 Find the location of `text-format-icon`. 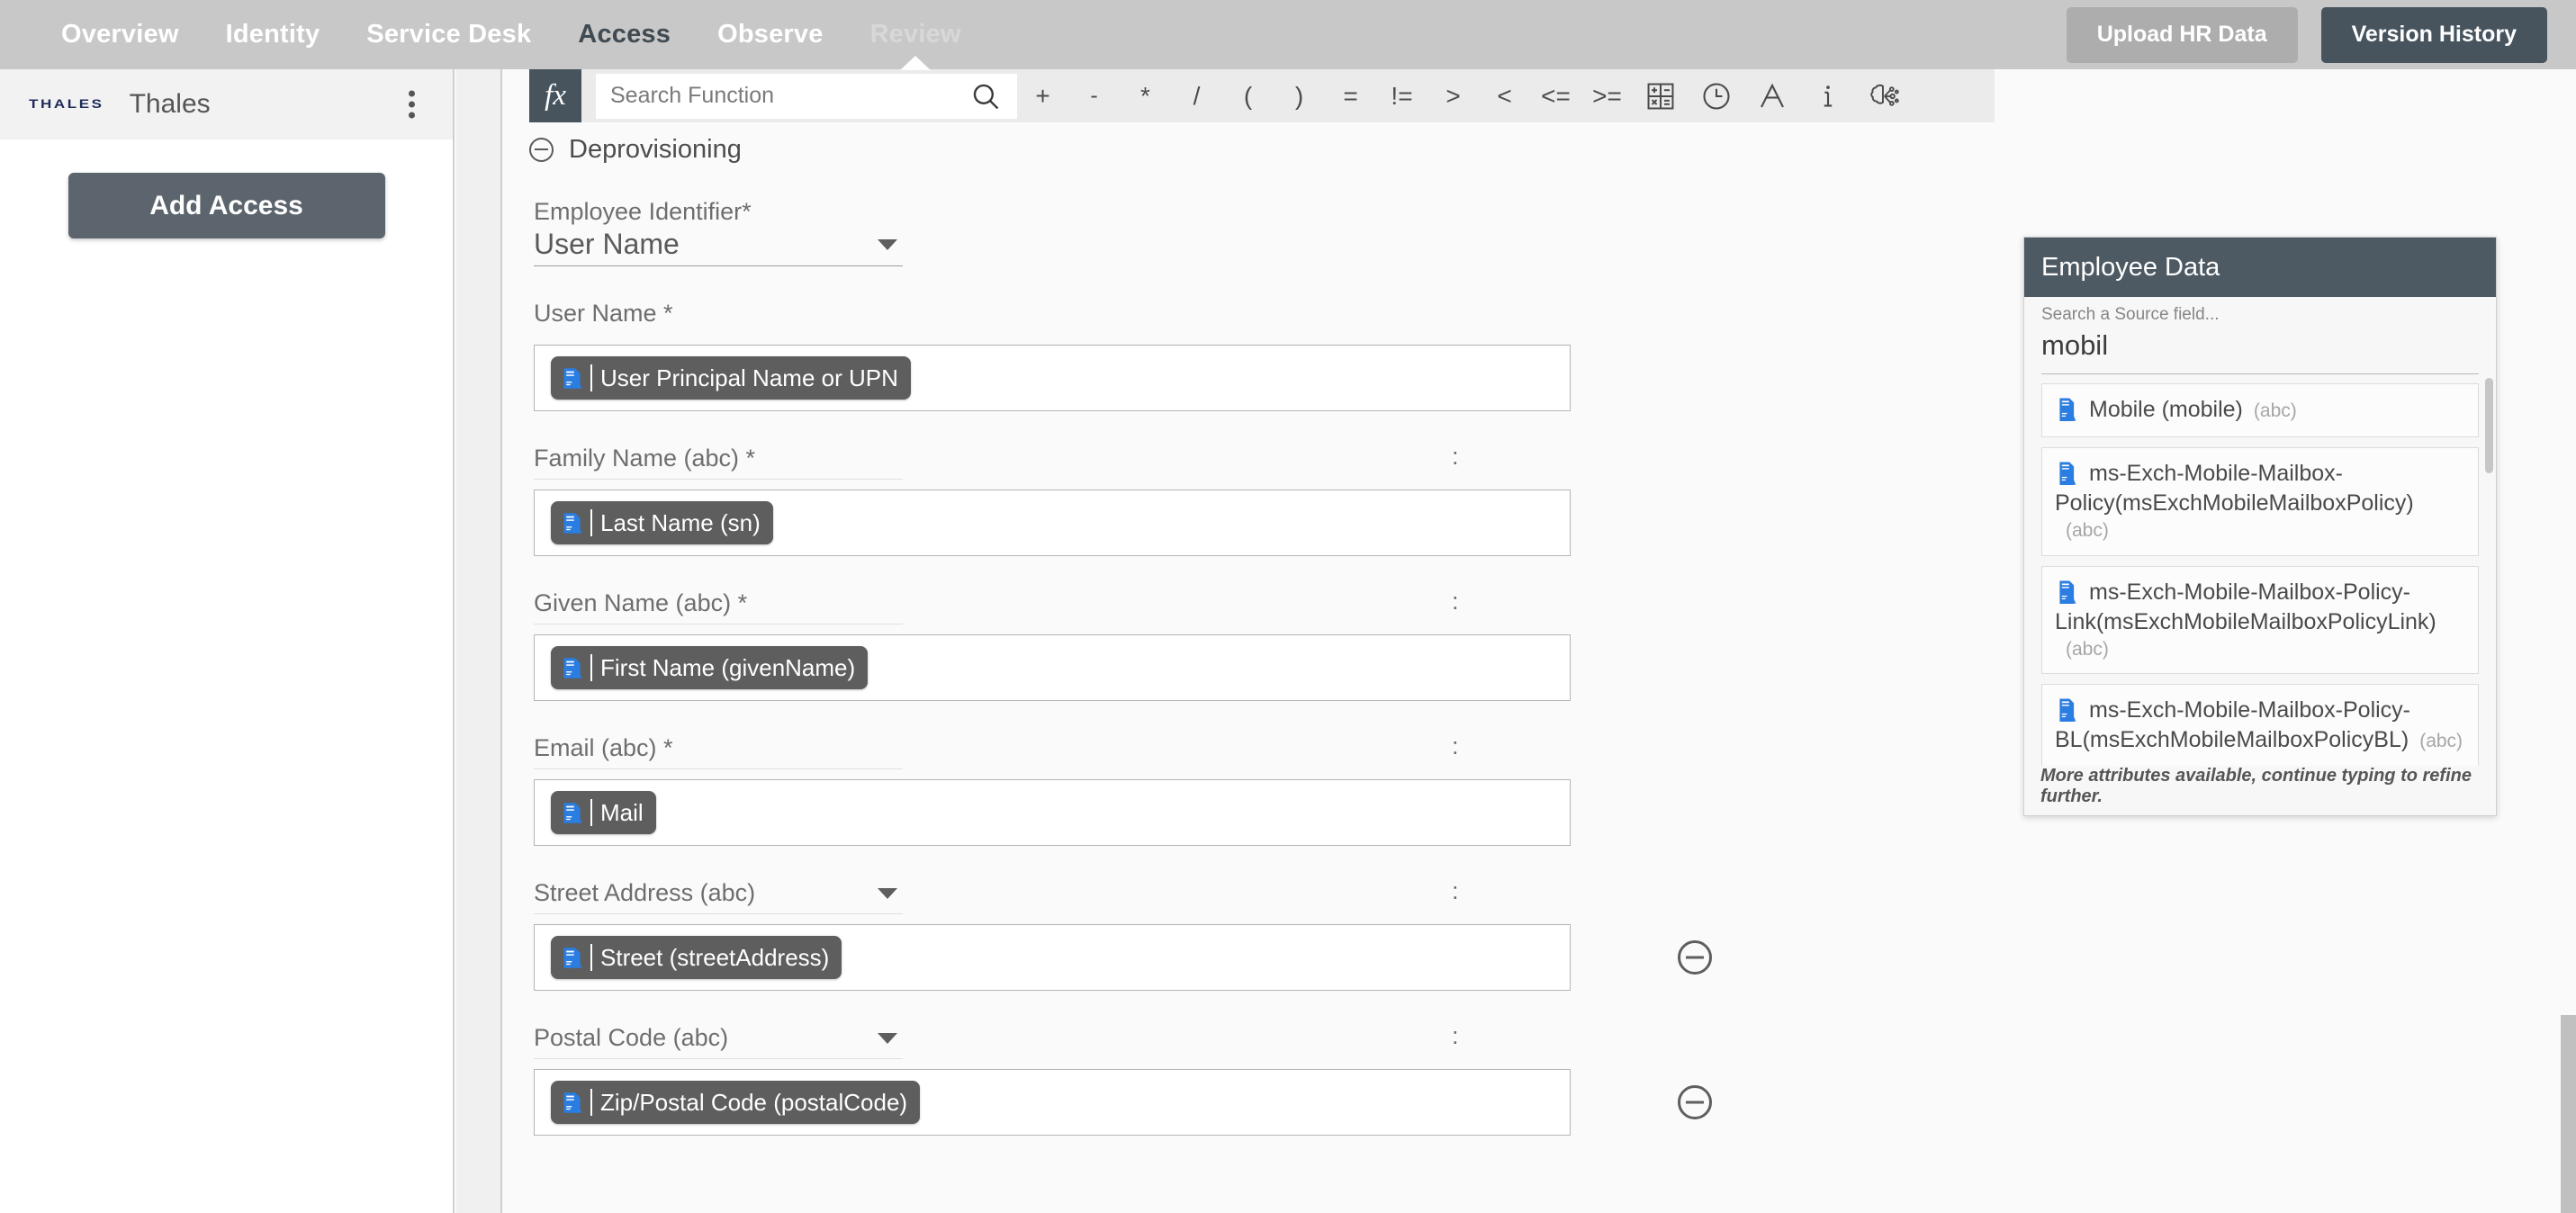

text-format-icon is located at coordinates (1772, 96).